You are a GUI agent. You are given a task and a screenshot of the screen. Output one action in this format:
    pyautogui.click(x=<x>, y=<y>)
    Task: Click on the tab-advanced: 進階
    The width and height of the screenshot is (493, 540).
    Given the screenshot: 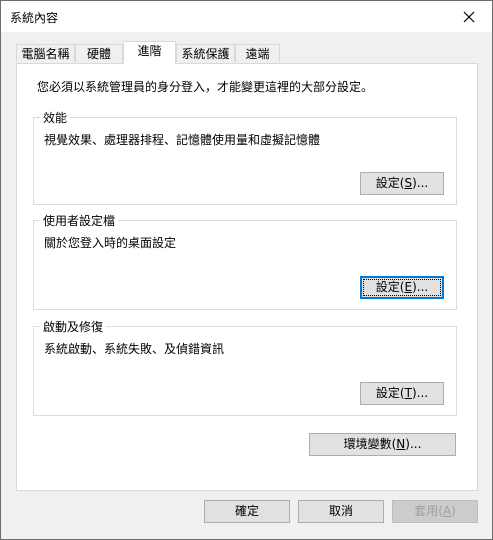 What is the action you would take?
    pyautogui.click(x=149, y=52)
    